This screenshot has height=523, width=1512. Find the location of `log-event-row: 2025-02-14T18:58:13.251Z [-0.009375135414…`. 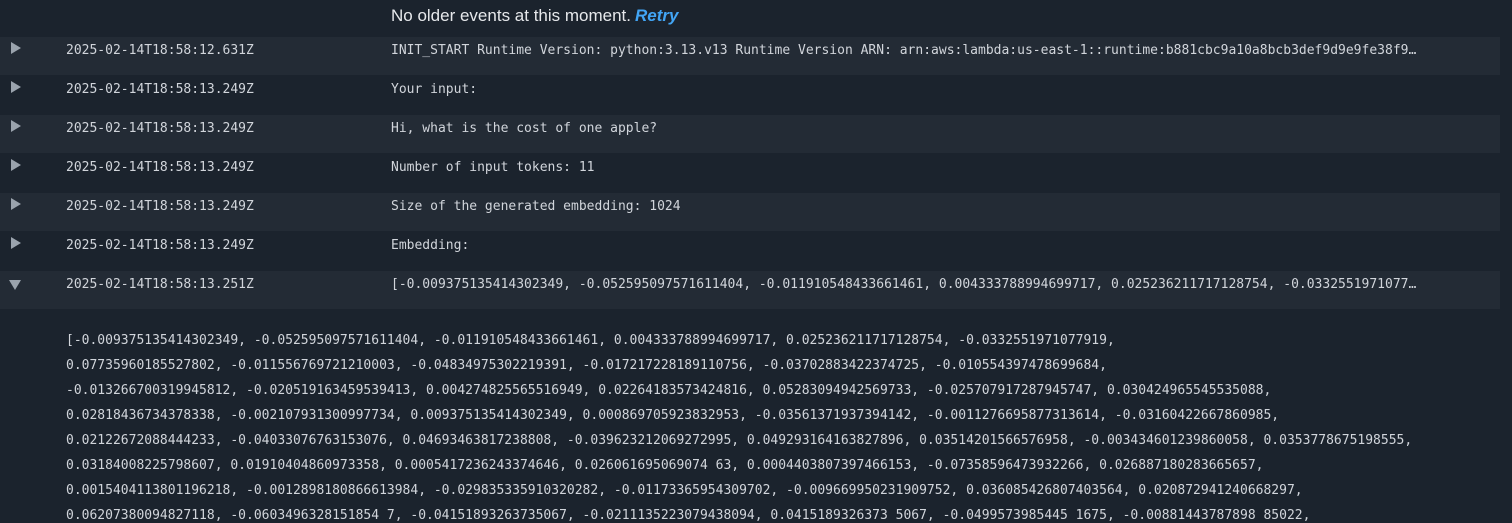

log-event-row: 2025-02-14T18:58:13.251Z [-0.009375135414… is located at coordinates (750, 290).